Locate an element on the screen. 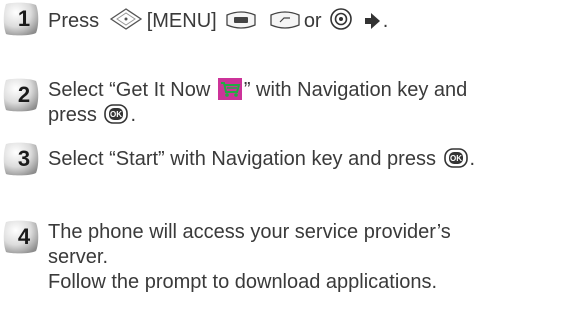 This screenshot has height=310, width=568. select-text: Select “Get It Now is located at coordinates (129, 90).